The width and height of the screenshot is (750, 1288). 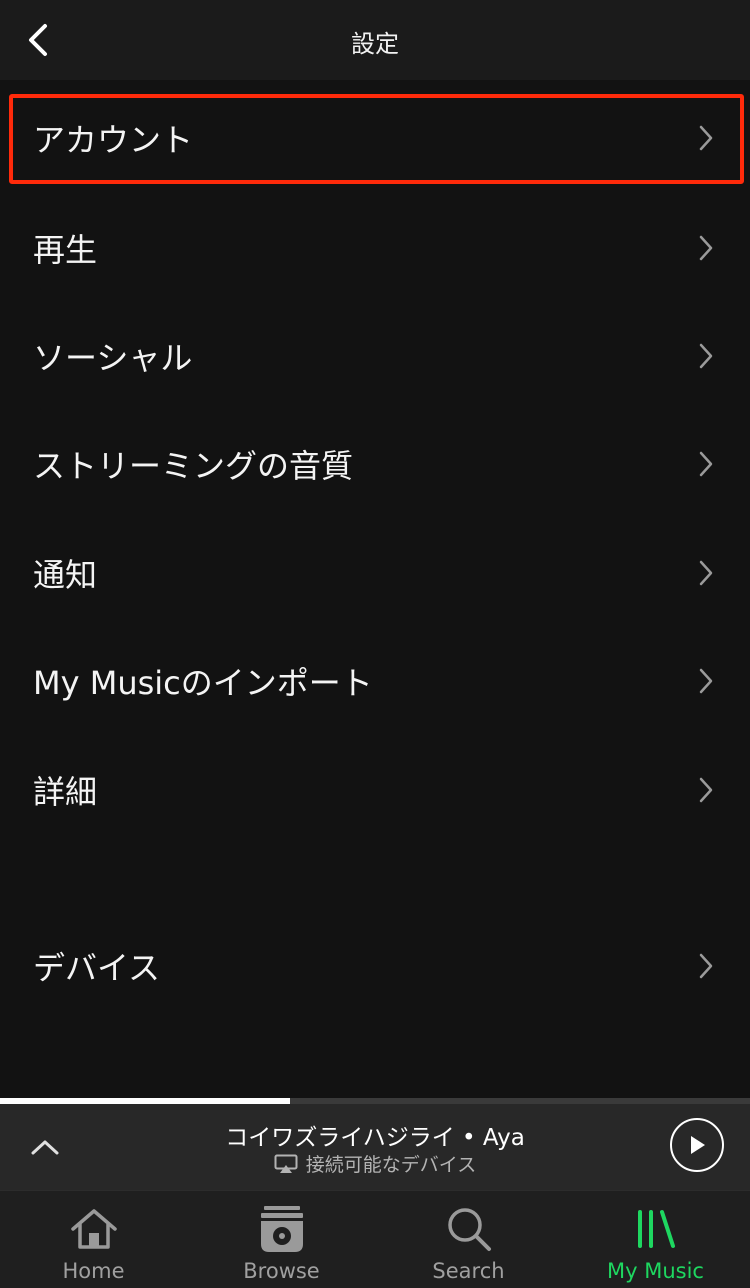 I want to click on settings-item-devices: デバイス, so click(x=375, y=966).